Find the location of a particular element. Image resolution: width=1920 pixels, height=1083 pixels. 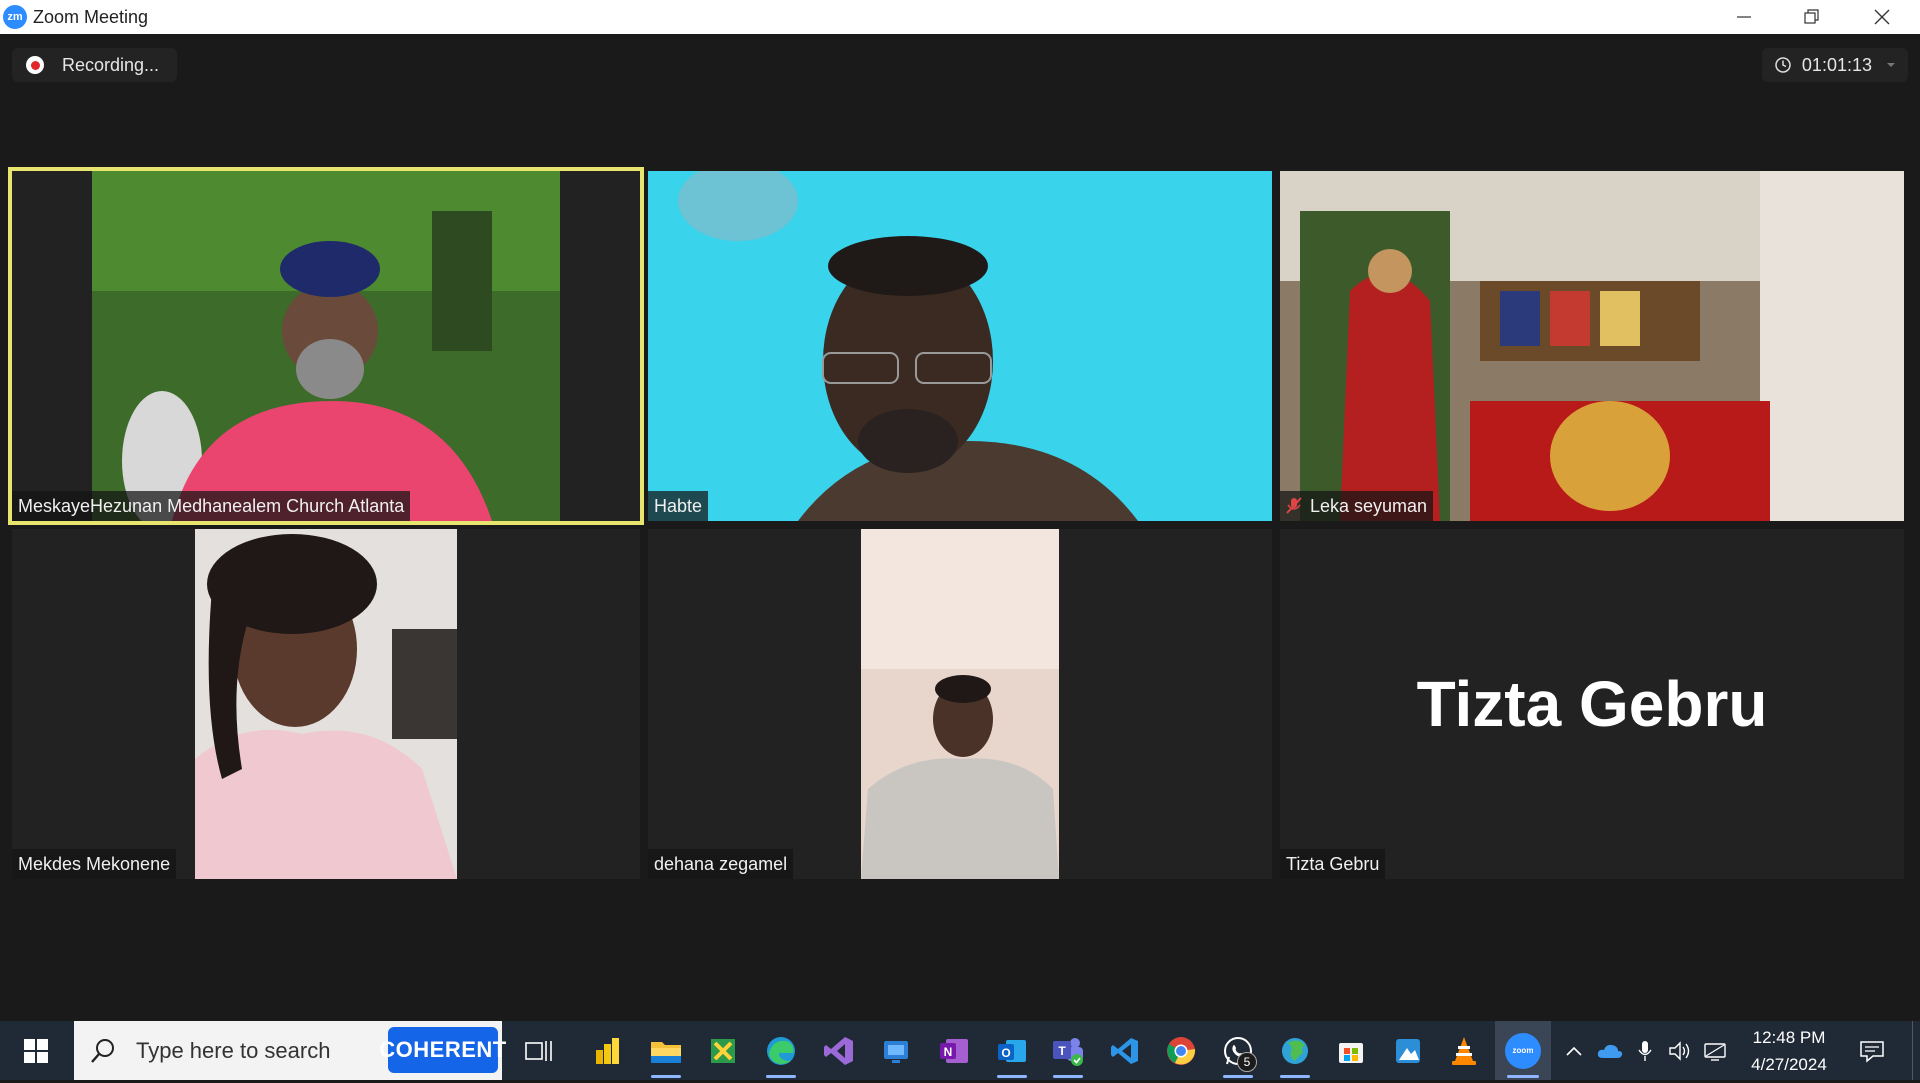

folder-icon is located at coordinates (666, 1052).